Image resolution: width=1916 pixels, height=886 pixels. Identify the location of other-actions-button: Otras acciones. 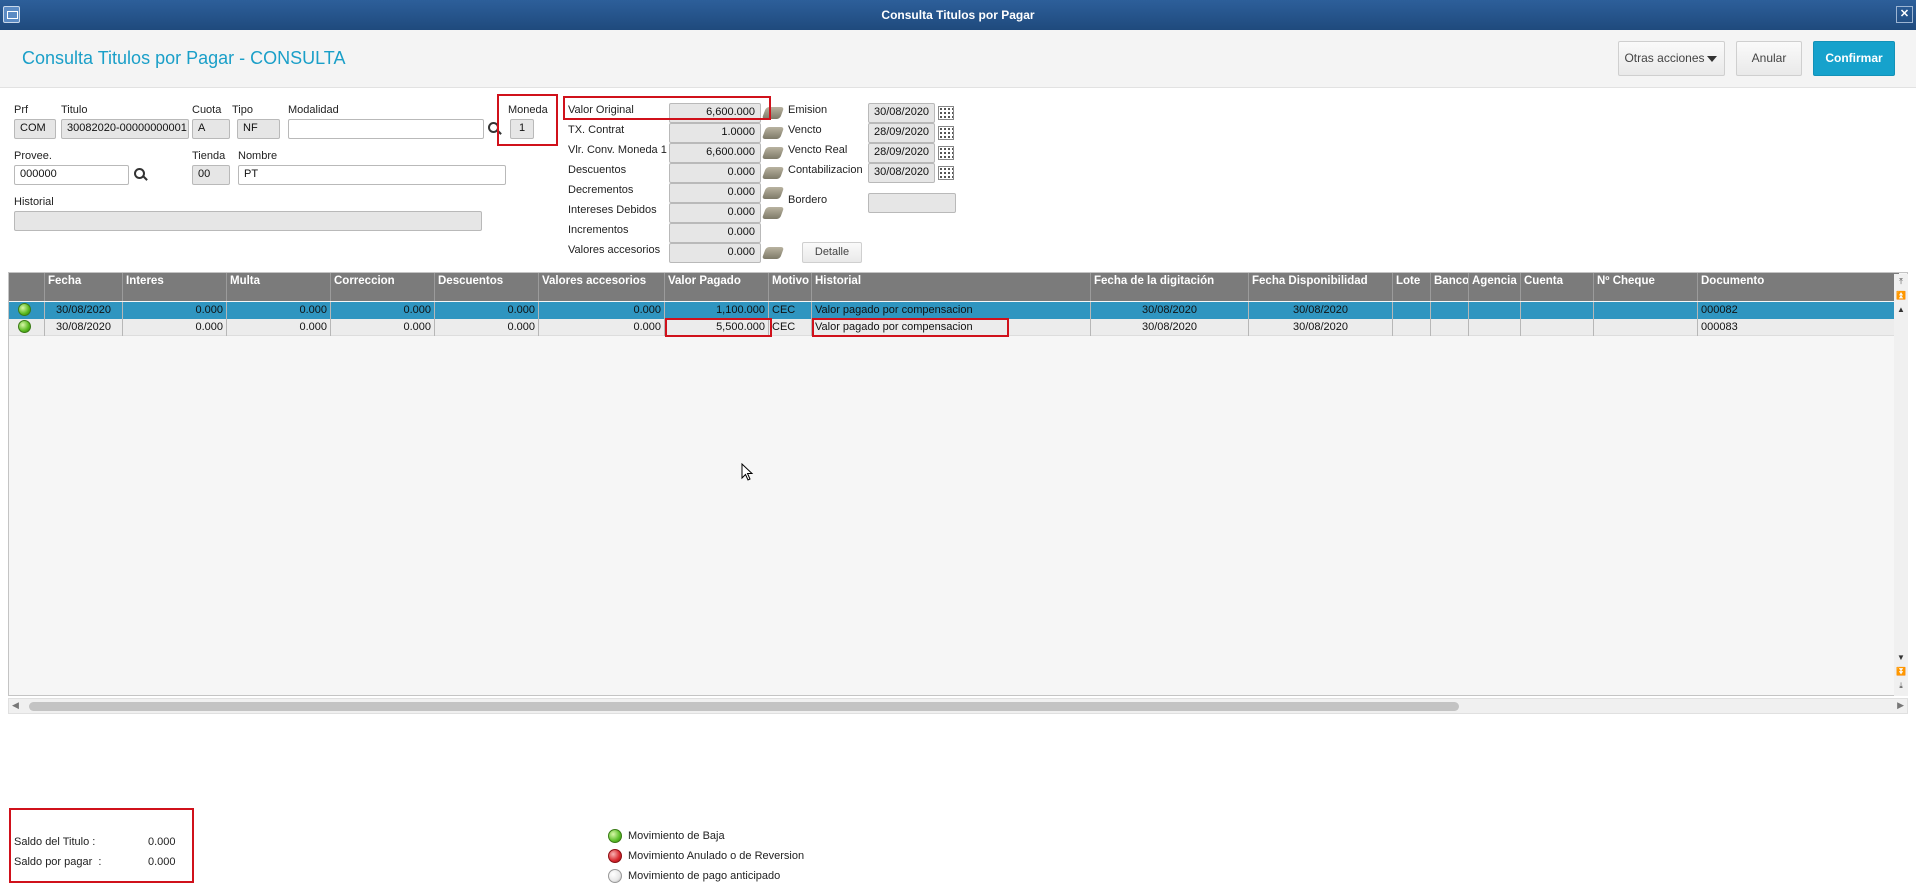
(1671, 58).